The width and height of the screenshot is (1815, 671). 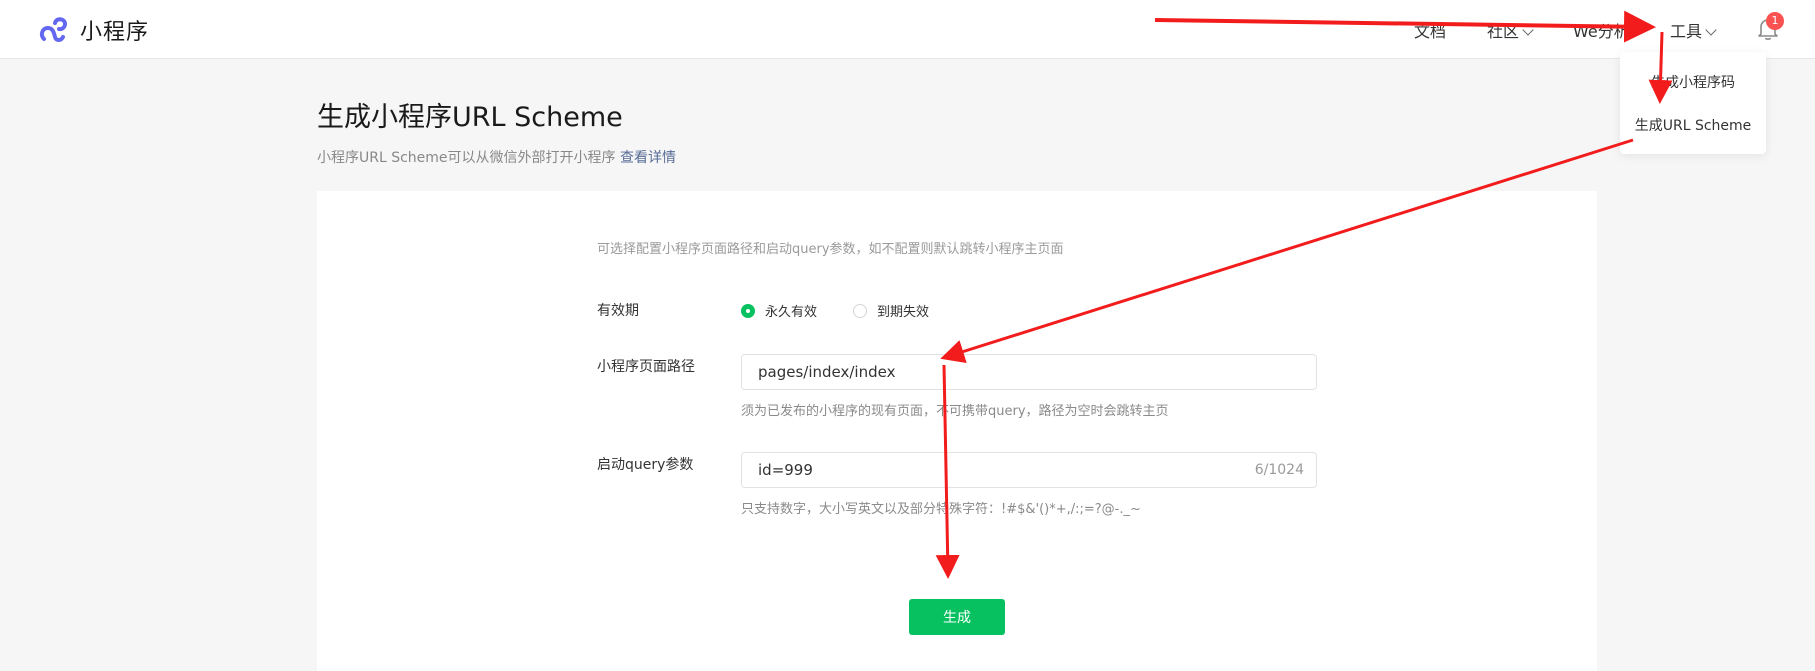 What do you see at coordinates (860, 310) in the screenshot?
I see `radio-unchecked-icon` at bounding box center [860, 310].